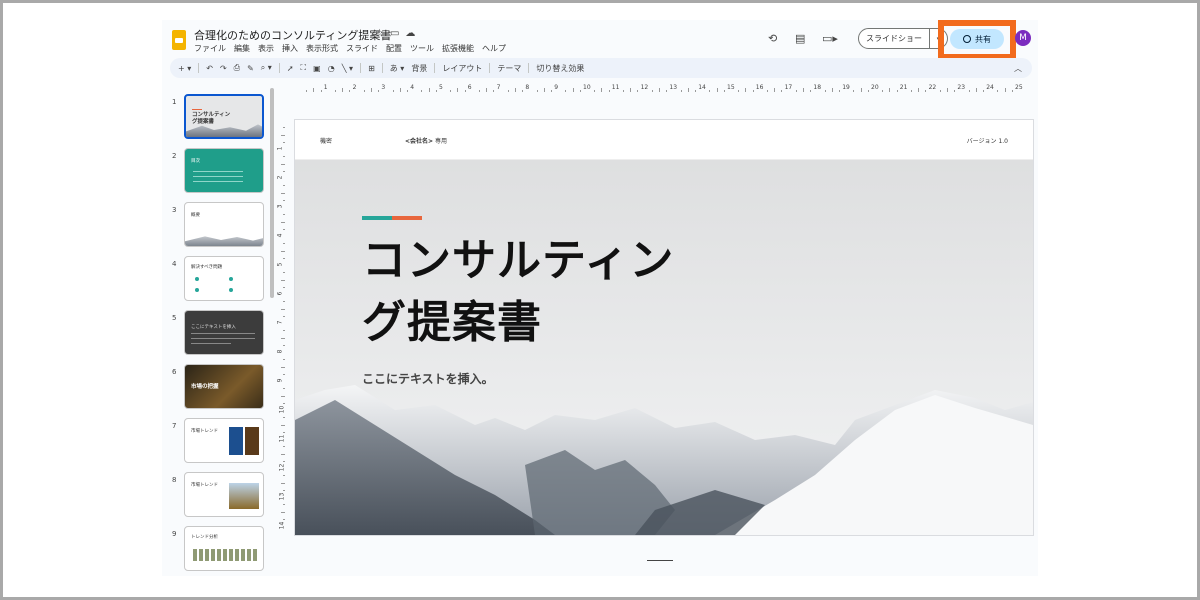  I want to click on transition-button: 切り替え効果, so click(560, 68).